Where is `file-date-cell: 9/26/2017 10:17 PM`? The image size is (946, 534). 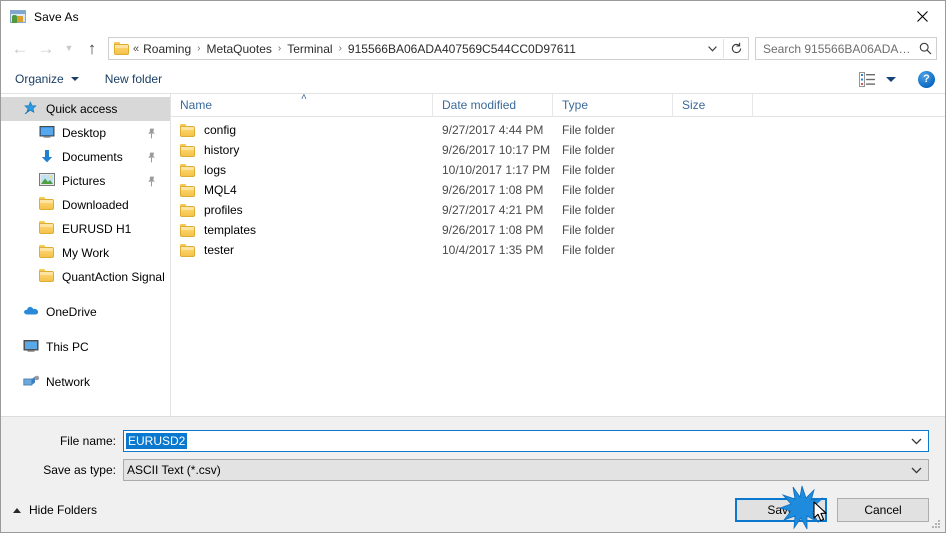
file-date-cell: 9/26/2017 10:17 PM is located at coordinates (496, 150).